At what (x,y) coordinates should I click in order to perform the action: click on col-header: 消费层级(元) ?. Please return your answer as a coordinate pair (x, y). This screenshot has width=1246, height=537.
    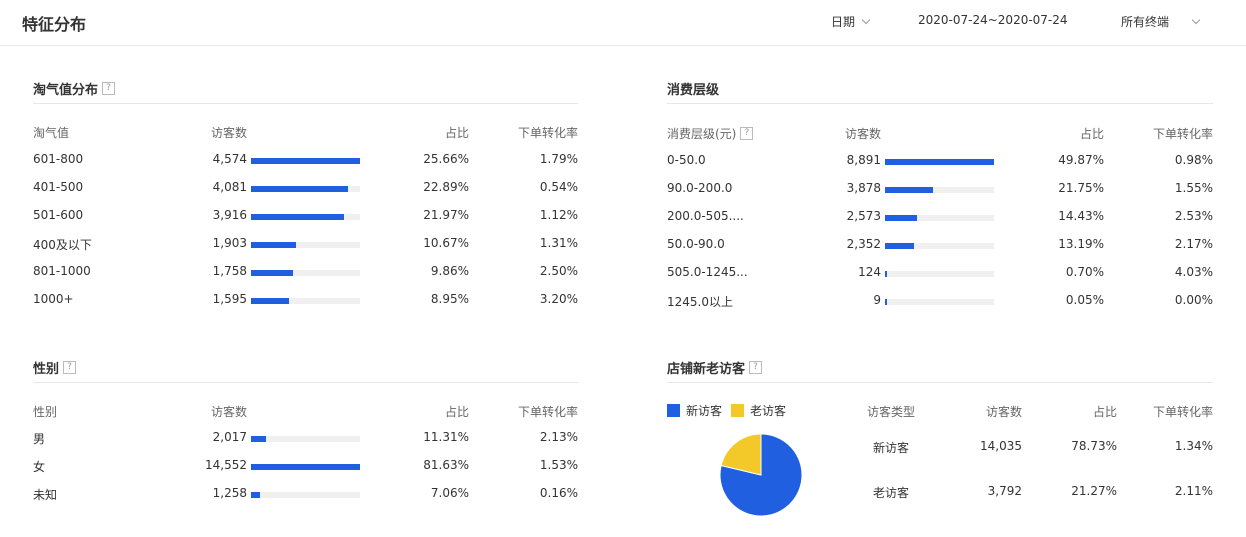
    Looking at the image, I should click on (710, 133).